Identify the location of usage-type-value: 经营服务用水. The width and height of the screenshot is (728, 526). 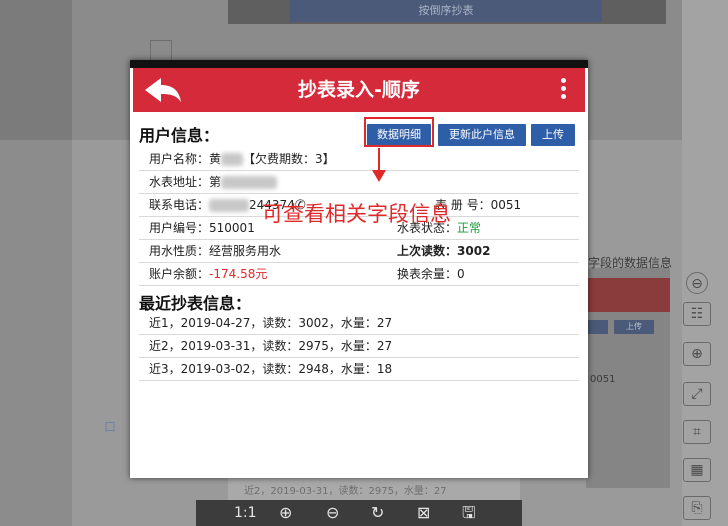
(245, 251).